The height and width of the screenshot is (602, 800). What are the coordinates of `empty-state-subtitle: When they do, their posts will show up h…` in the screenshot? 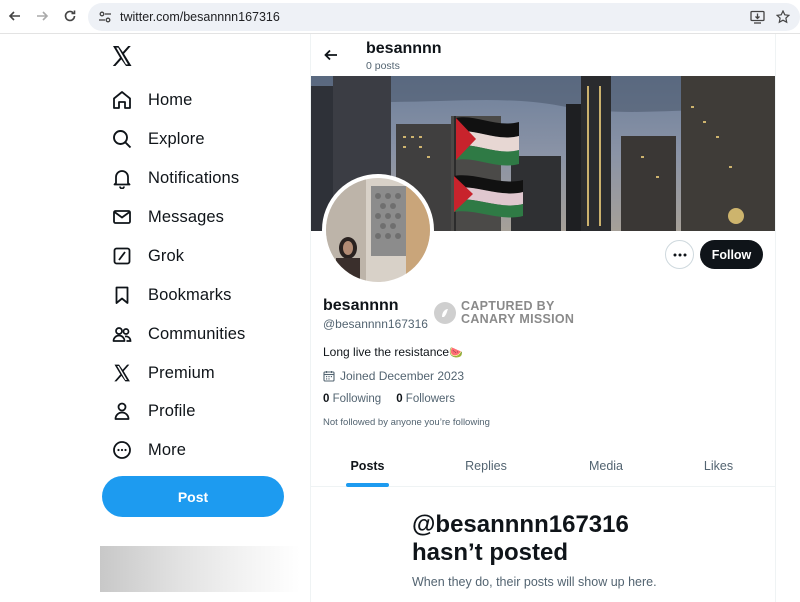 It's located at (534, 582).